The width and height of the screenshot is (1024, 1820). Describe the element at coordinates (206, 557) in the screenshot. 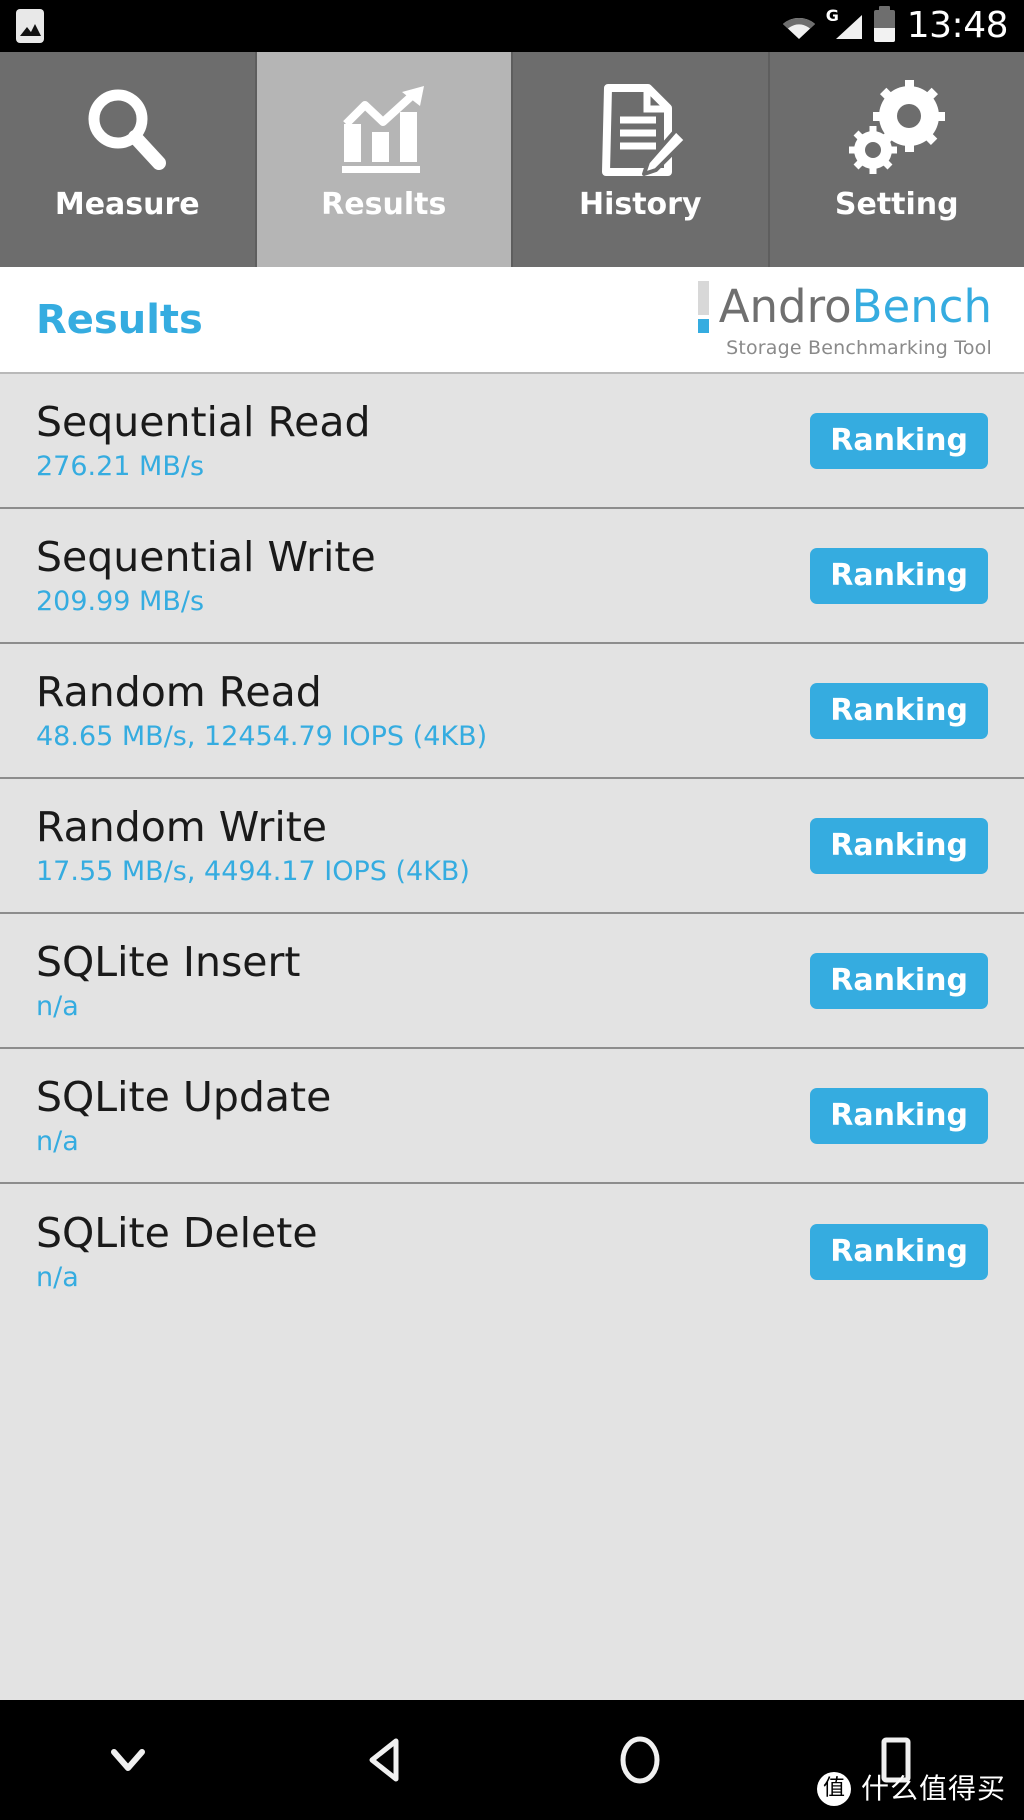

I see `row-title: Sequential Write` at that location.